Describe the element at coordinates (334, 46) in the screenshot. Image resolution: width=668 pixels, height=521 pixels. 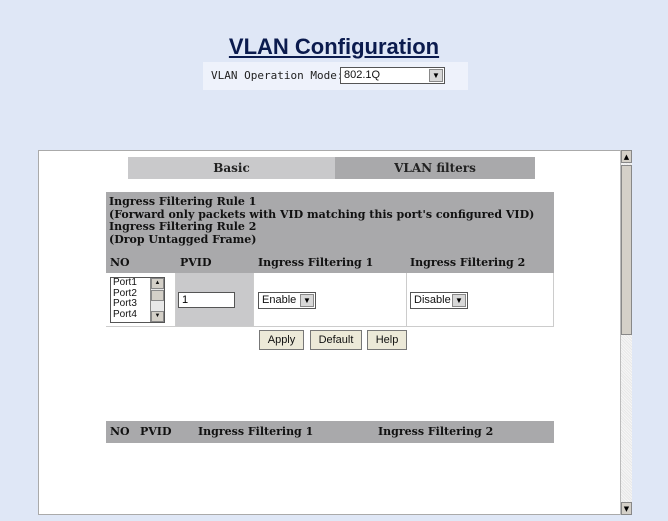
I see `page-title: VLAN Configuration` at that location.